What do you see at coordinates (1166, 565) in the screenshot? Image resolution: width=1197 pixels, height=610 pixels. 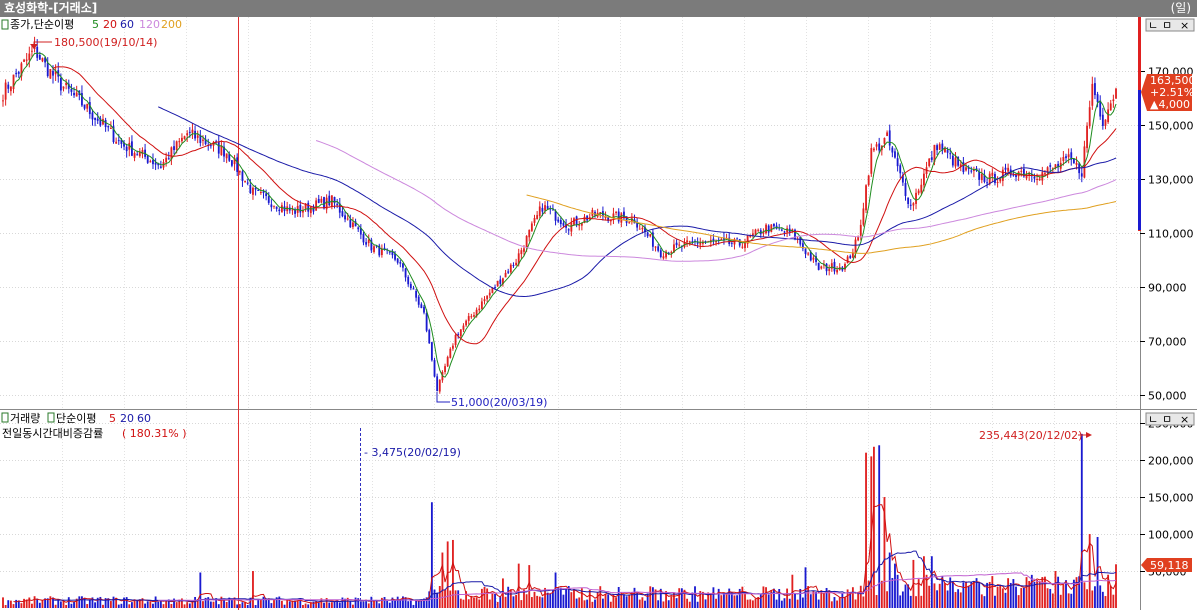 I see `current-volume-tag: 59,118` at bounding box center [1166, 565].